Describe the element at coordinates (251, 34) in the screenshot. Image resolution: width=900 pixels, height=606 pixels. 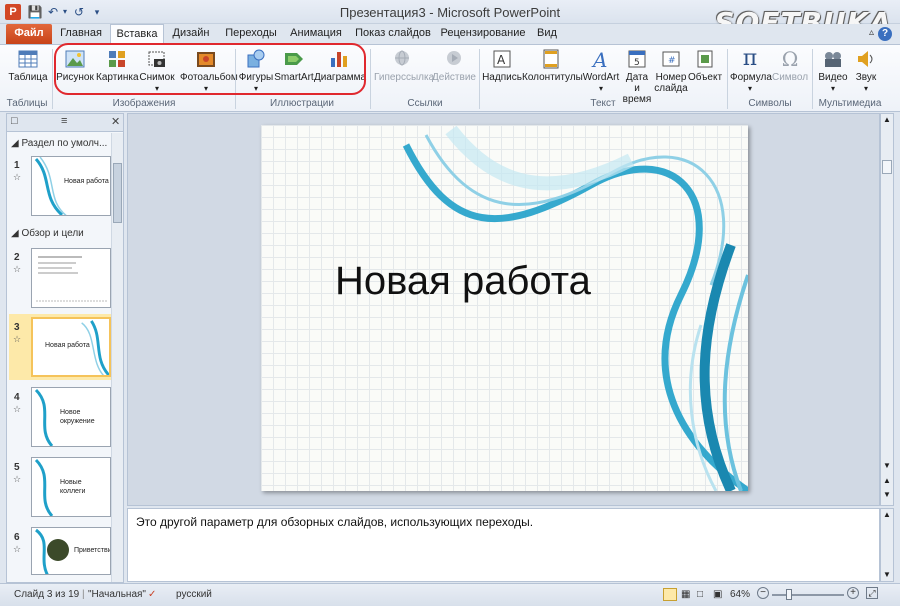
I see `tab-transitions: Переходы` at that location.